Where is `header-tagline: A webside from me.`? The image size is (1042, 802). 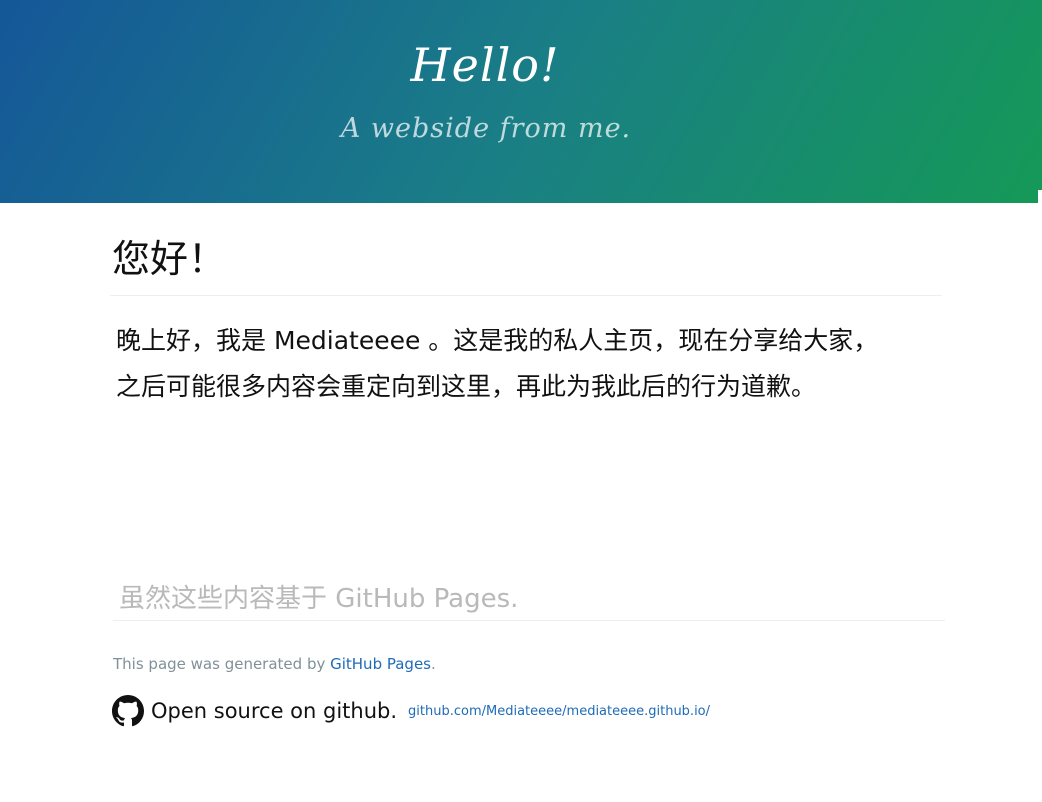
header-tagline: A webside from me. is located at coordinates (486, 128).